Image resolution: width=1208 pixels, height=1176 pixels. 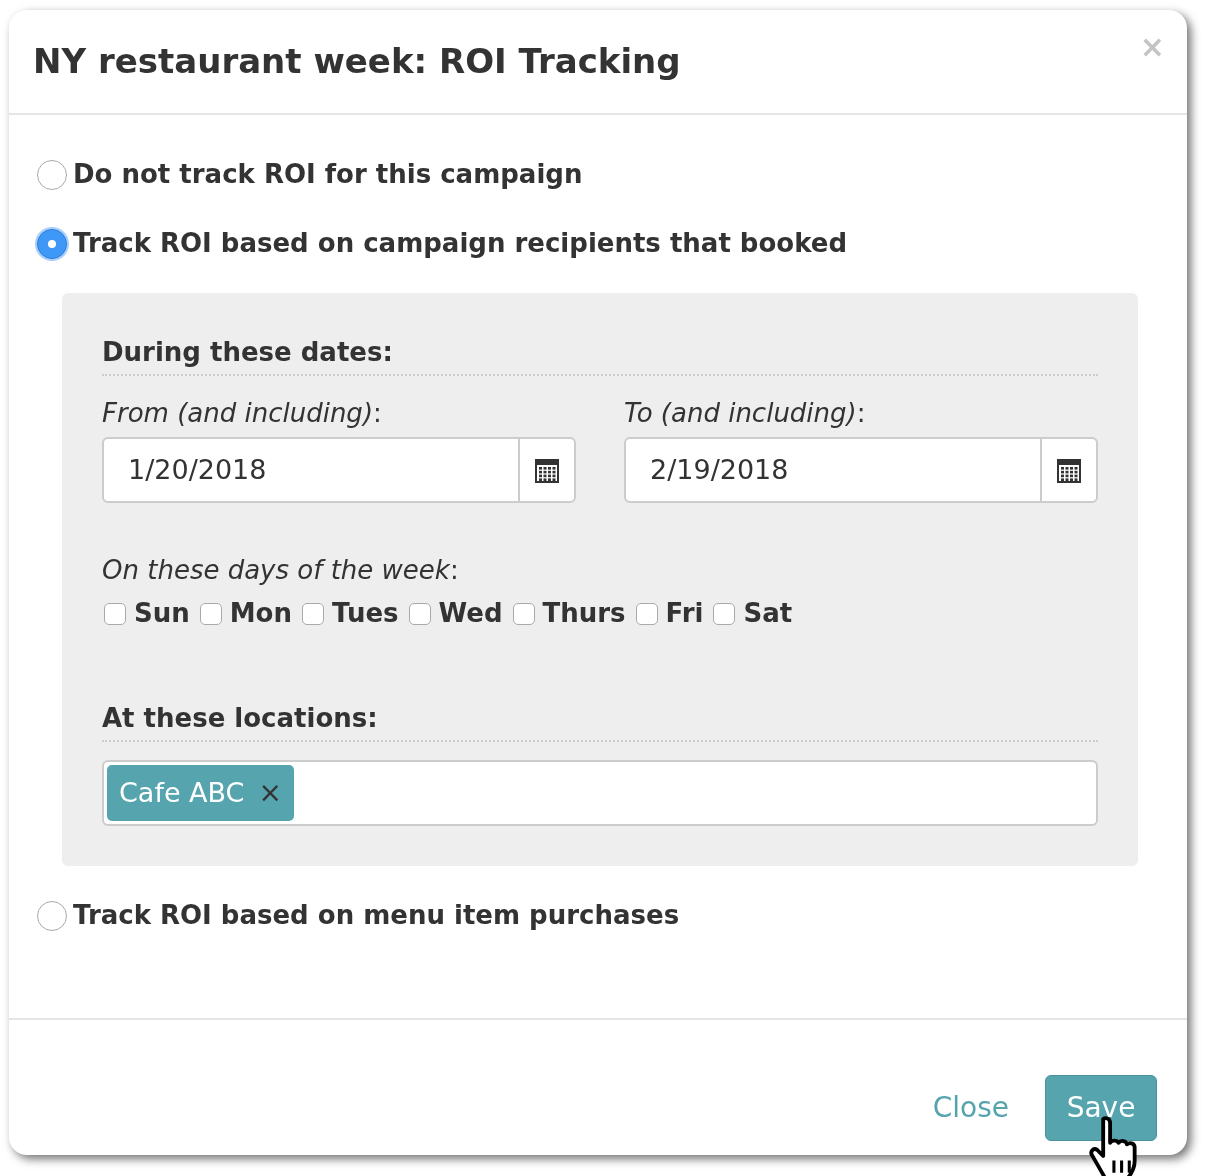 What do you see at coordinates (584, 613) in the screenshot?
I see `day-label: Thurs` at bounding box center [584, 613].